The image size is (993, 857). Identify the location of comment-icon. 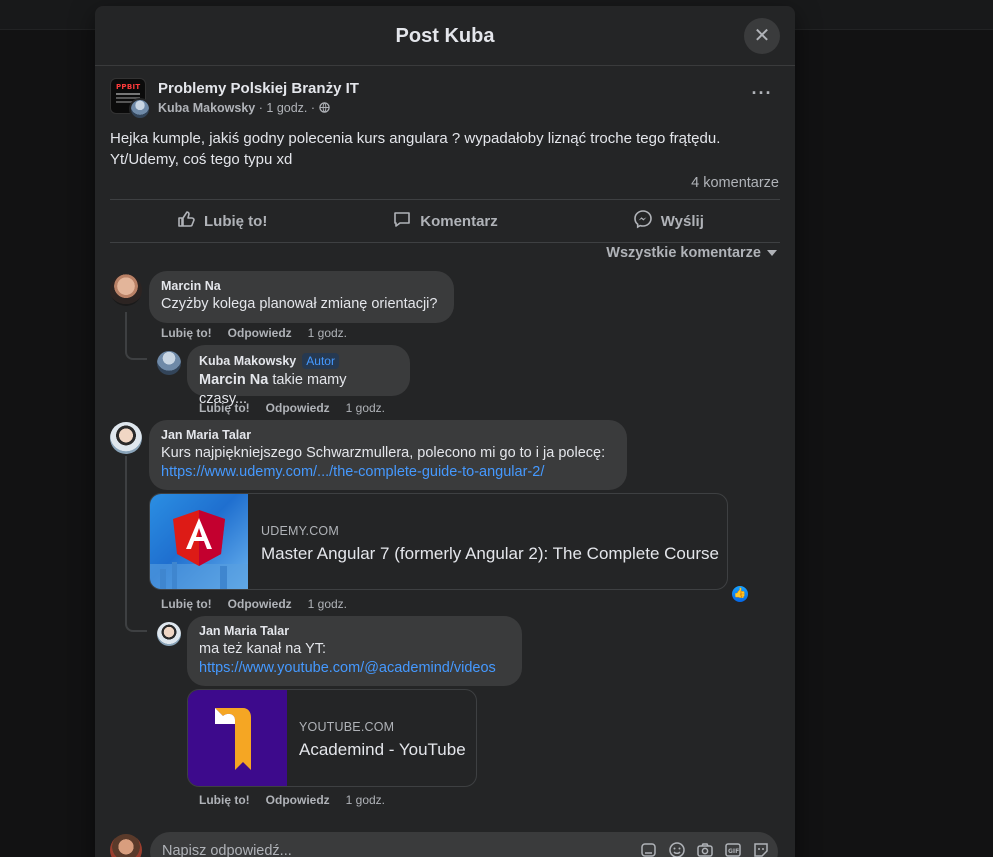
(402, 221).